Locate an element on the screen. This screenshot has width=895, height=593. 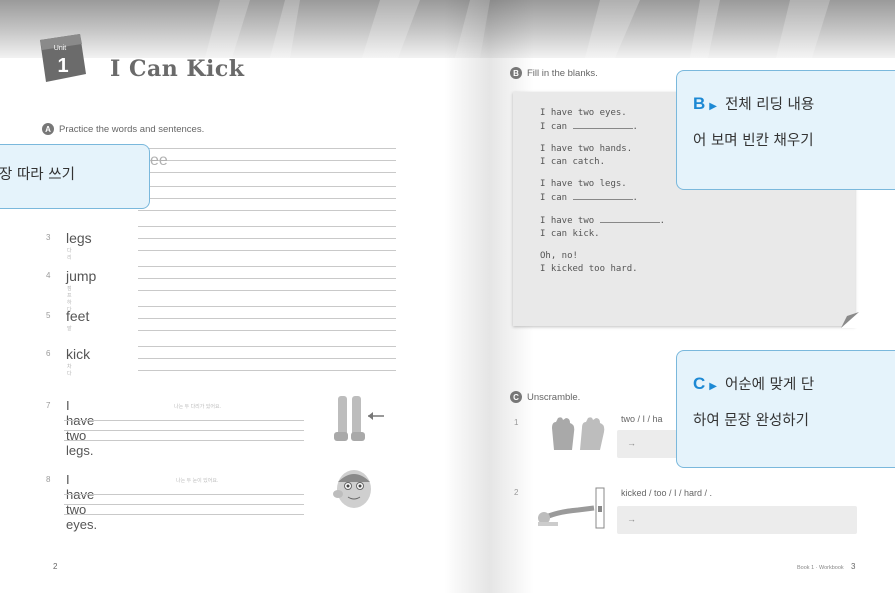
callout-c-line1: C ▶ 어순에 맞게 단 is located at coordinates (754, 383).